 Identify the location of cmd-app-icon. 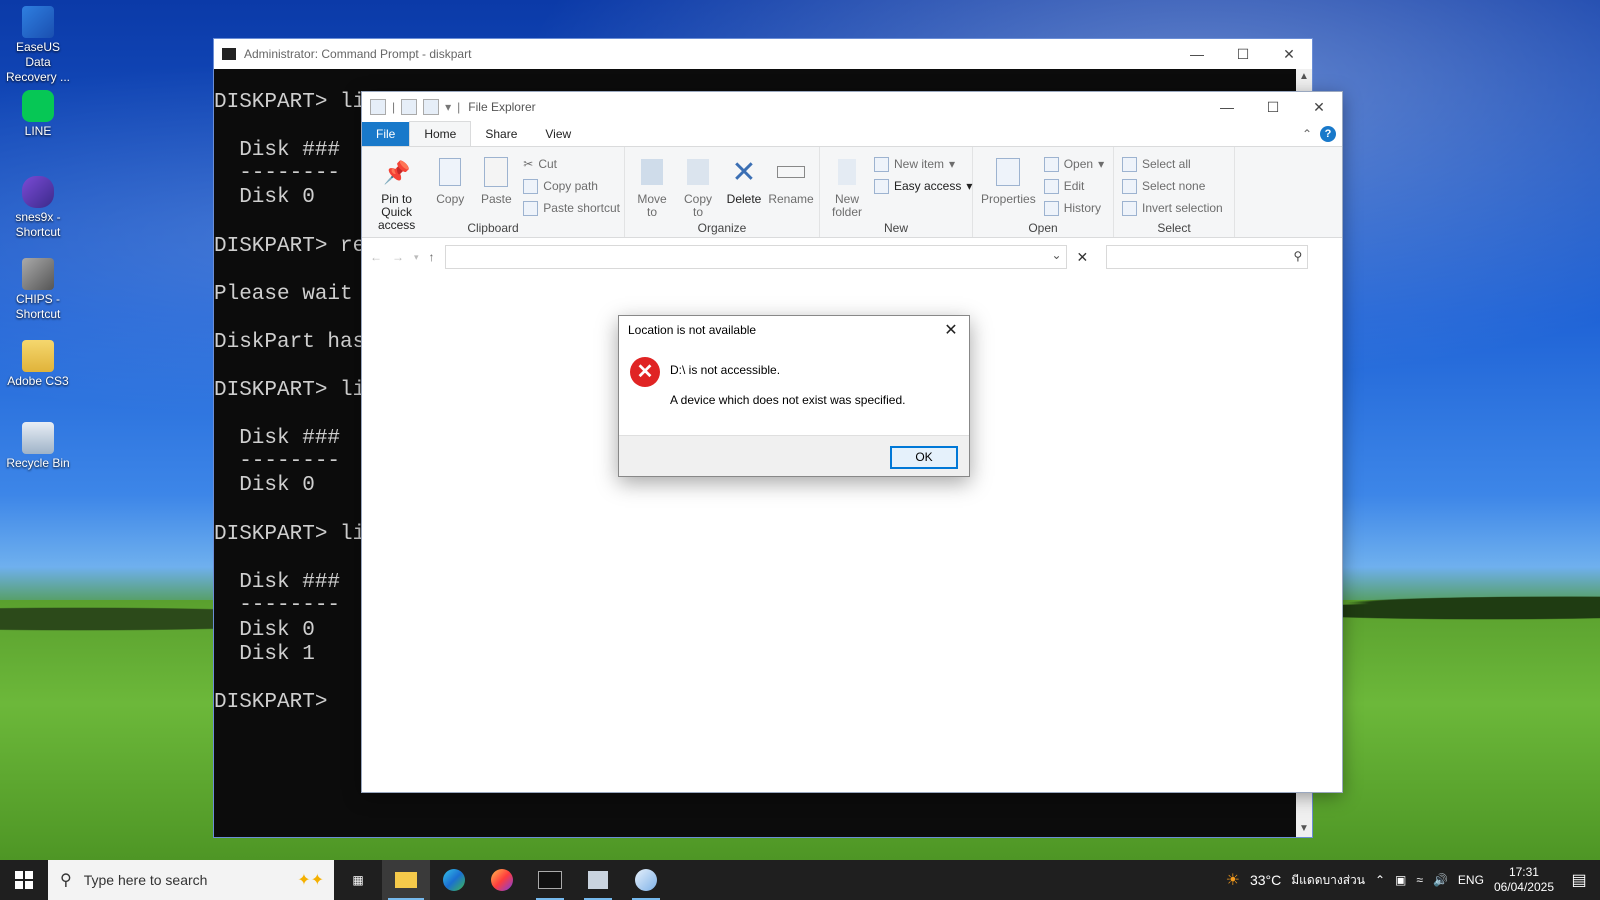
(229, 54).